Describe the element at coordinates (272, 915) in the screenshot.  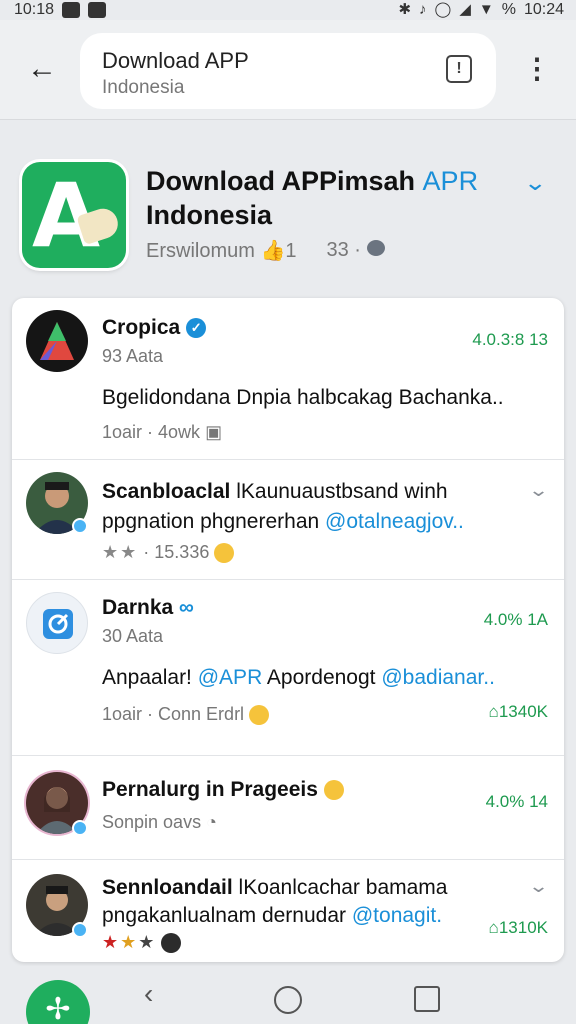
I see `post-text: pngakanlualnam dernudar @tonagit.` at that location.